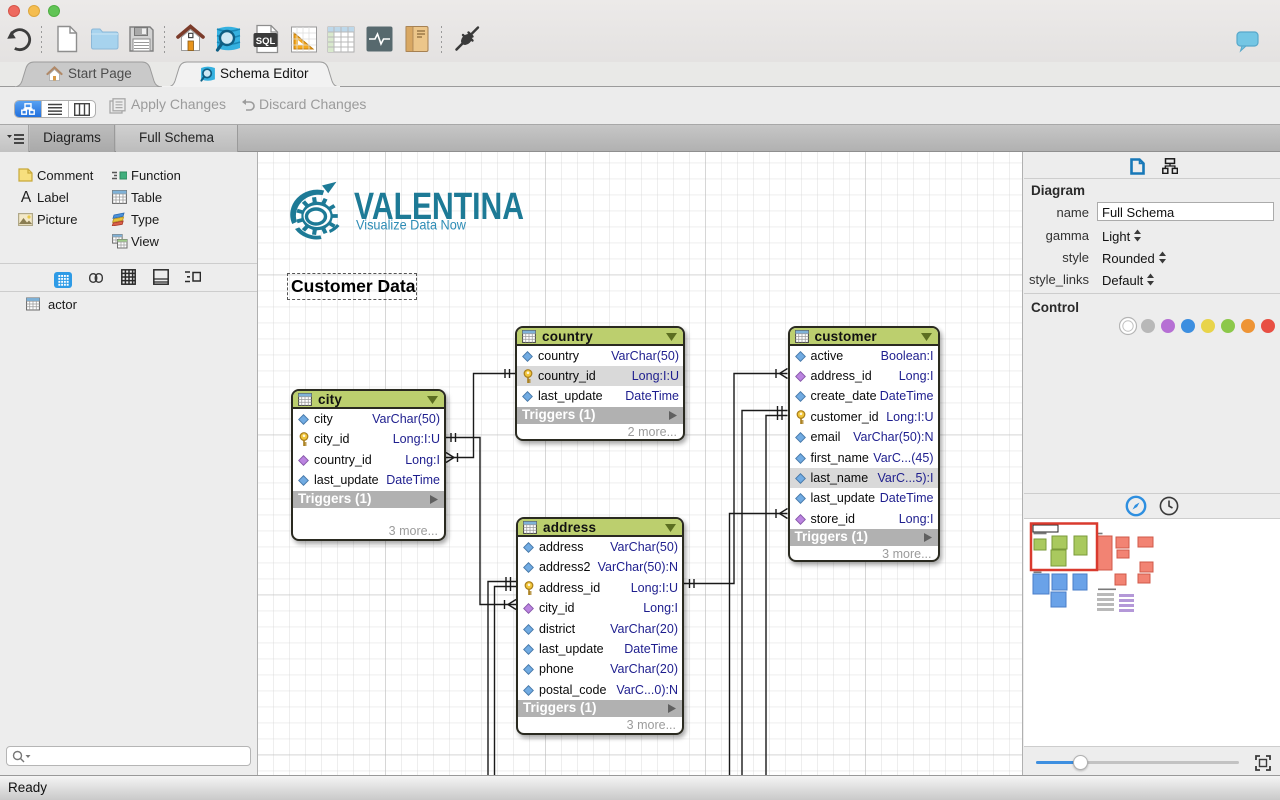 This screenshot has width=1280, height=800. What do you see at coordinates (266, 41) in the screenshot?
I see `svg-text: SQL` at bounding box center [266, 41].